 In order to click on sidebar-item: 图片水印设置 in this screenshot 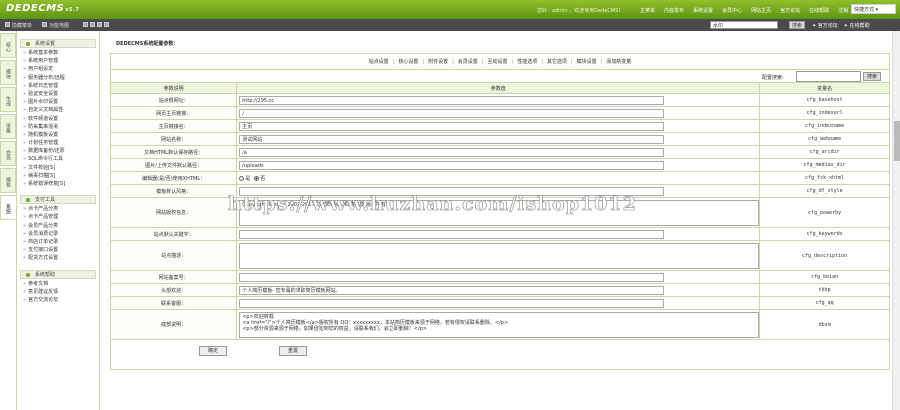, I will do `click(58, 102)`.